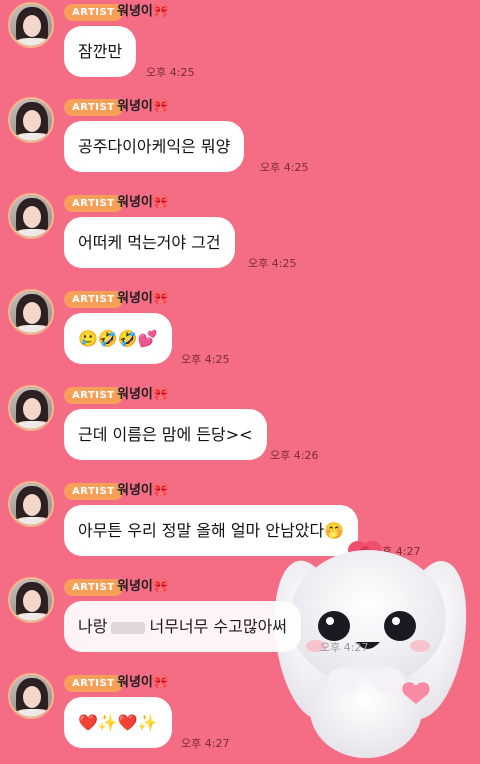  I want to click on message-text-start: 나랑, so click(93, 626).